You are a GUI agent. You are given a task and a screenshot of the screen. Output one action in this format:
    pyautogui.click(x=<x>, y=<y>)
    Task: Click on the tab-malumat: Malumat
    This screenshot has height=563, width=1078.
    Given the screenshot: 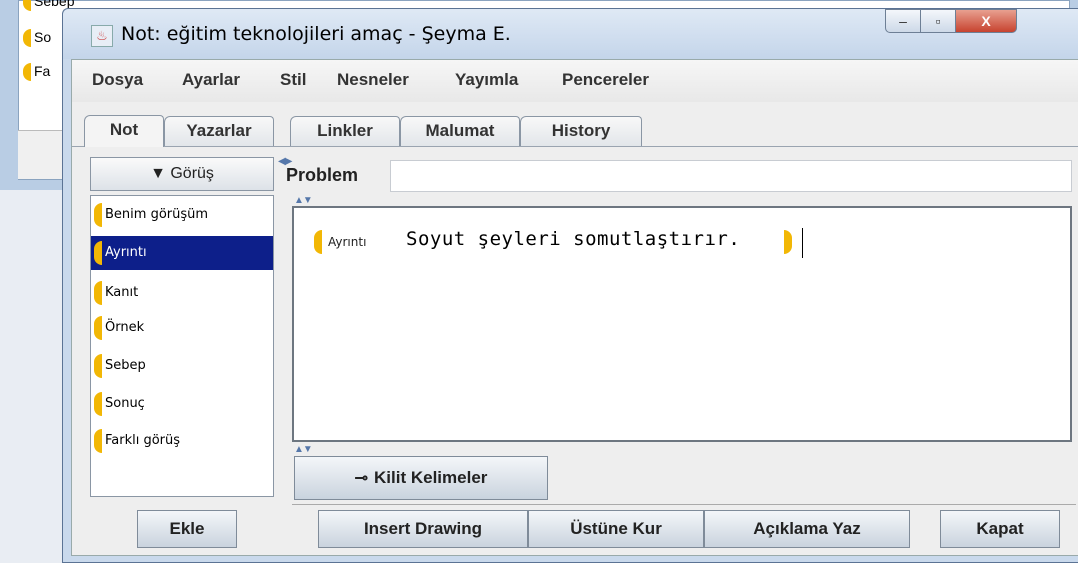 What is the action you would take?
    pyautogui.click(x=460, y=131)
    